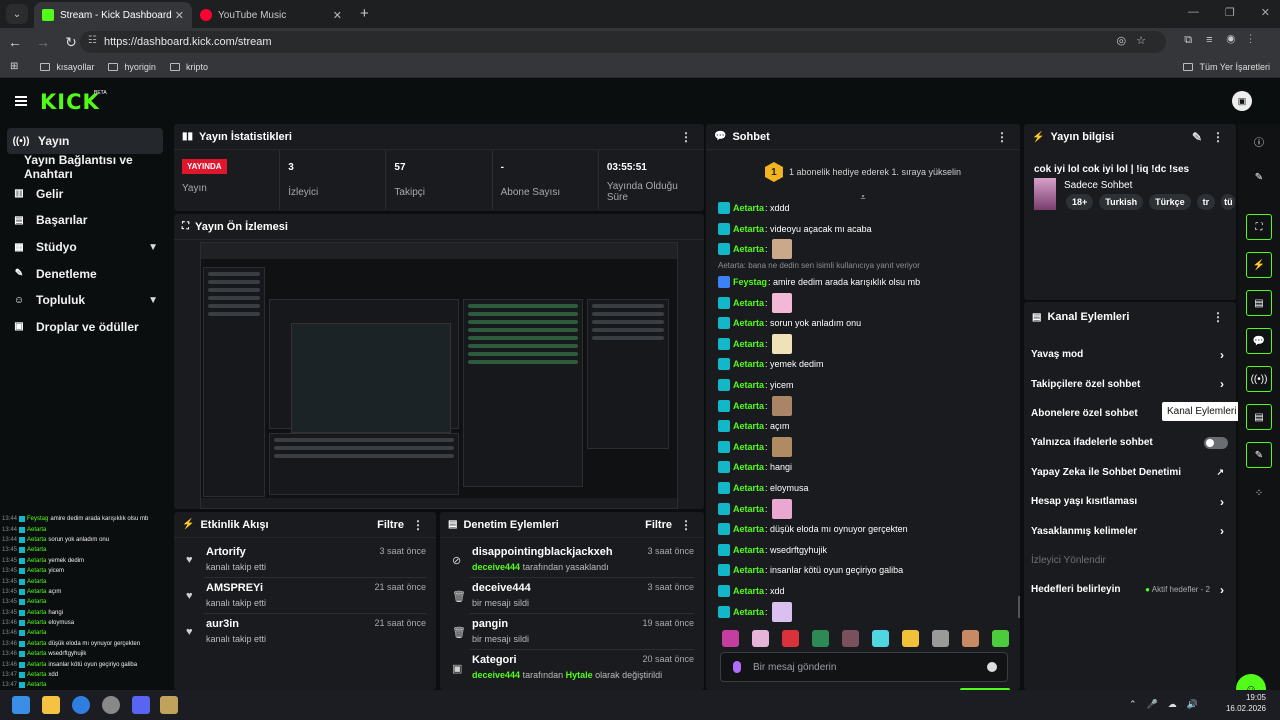 The height and width of the screenshot is (720, 1280). I want to click on chat-message: Aetarta: hangi, so click(863, 467).